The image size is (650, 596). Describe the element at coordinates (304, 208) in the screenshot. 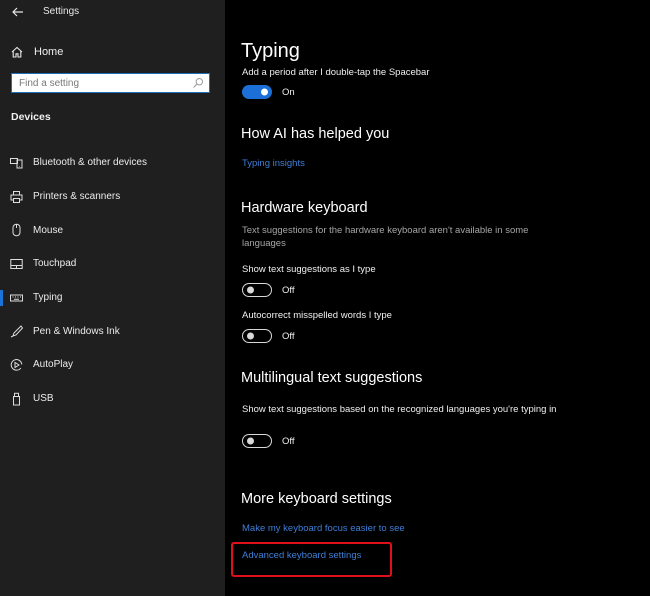

I see `hardware-section-title: Hardware keyboard` at that location.